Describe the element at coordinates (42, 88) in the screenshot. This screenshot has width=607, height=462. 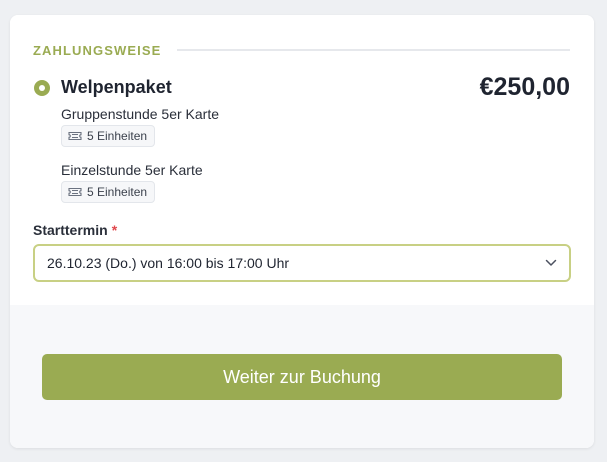
I see `package-radio` at that location.